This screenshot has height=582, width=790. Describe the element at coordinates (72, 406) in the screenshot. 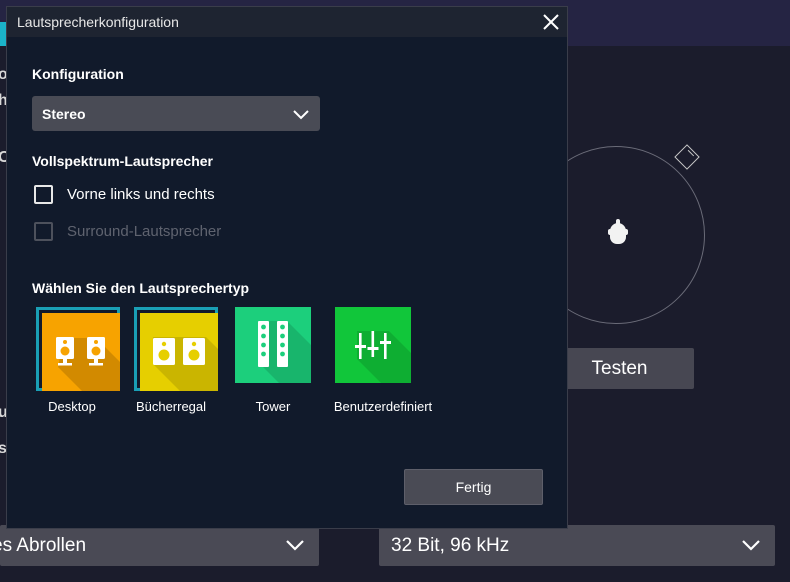

I see `speaker-type-label: Desktop` at that location.